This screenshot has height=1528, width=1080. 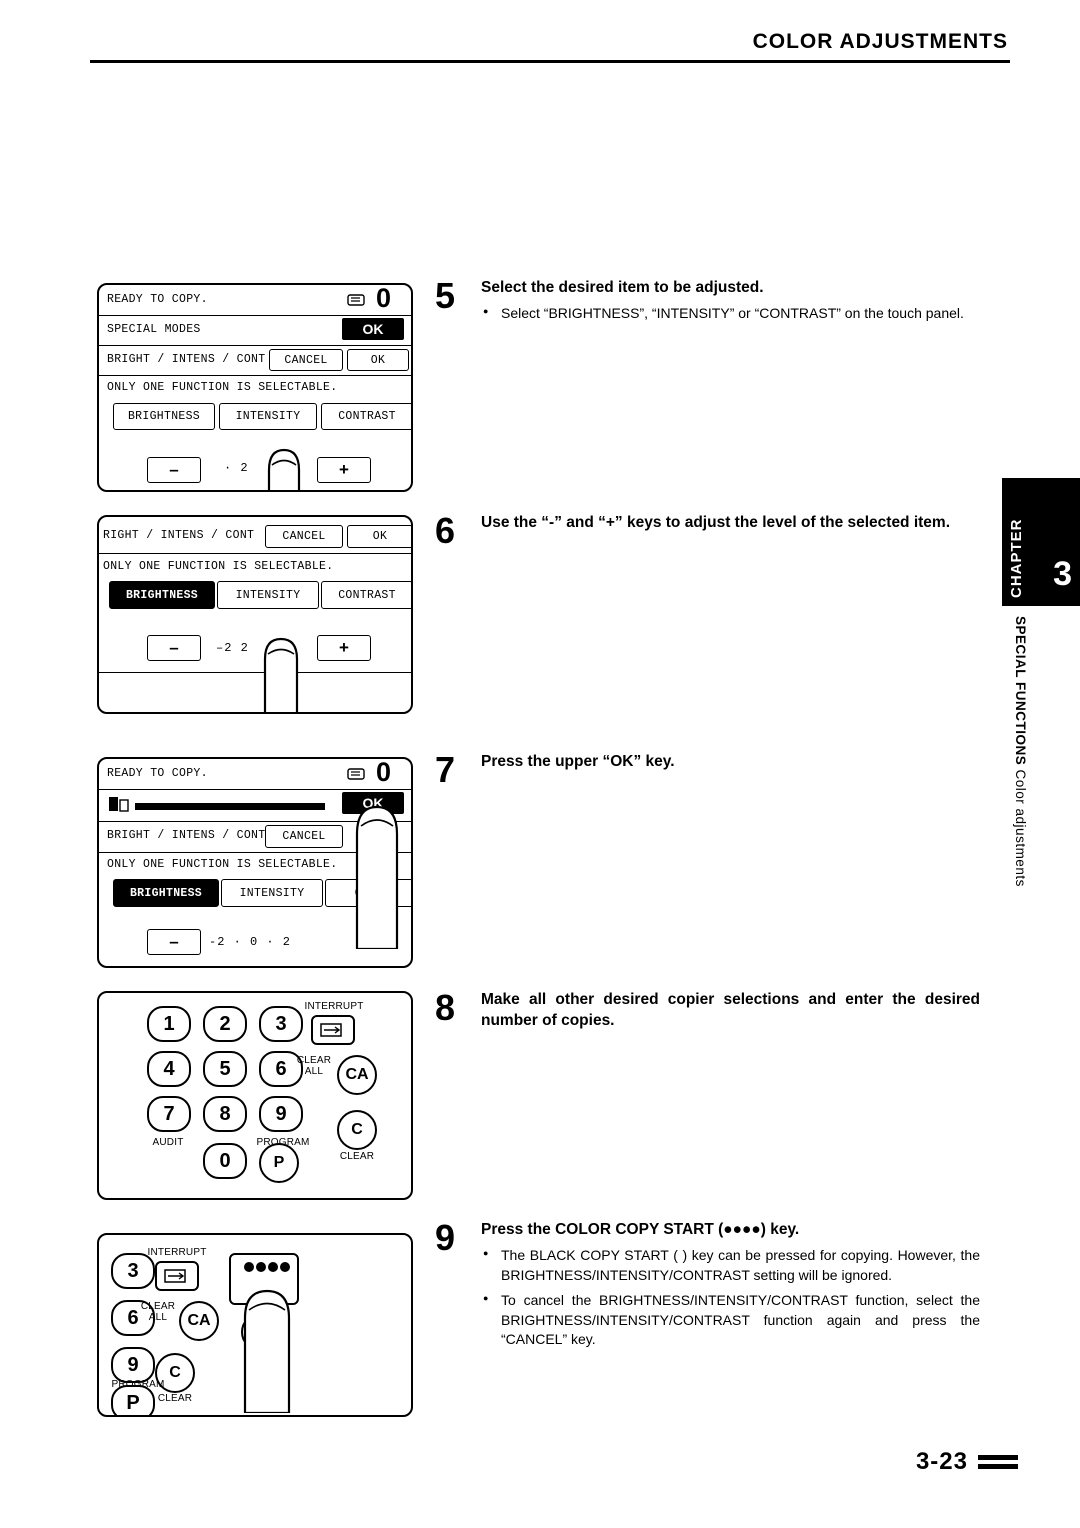 I want to click on keypad2-clear-all-label: CLEAR ALL, so click(x=158, y=1312).